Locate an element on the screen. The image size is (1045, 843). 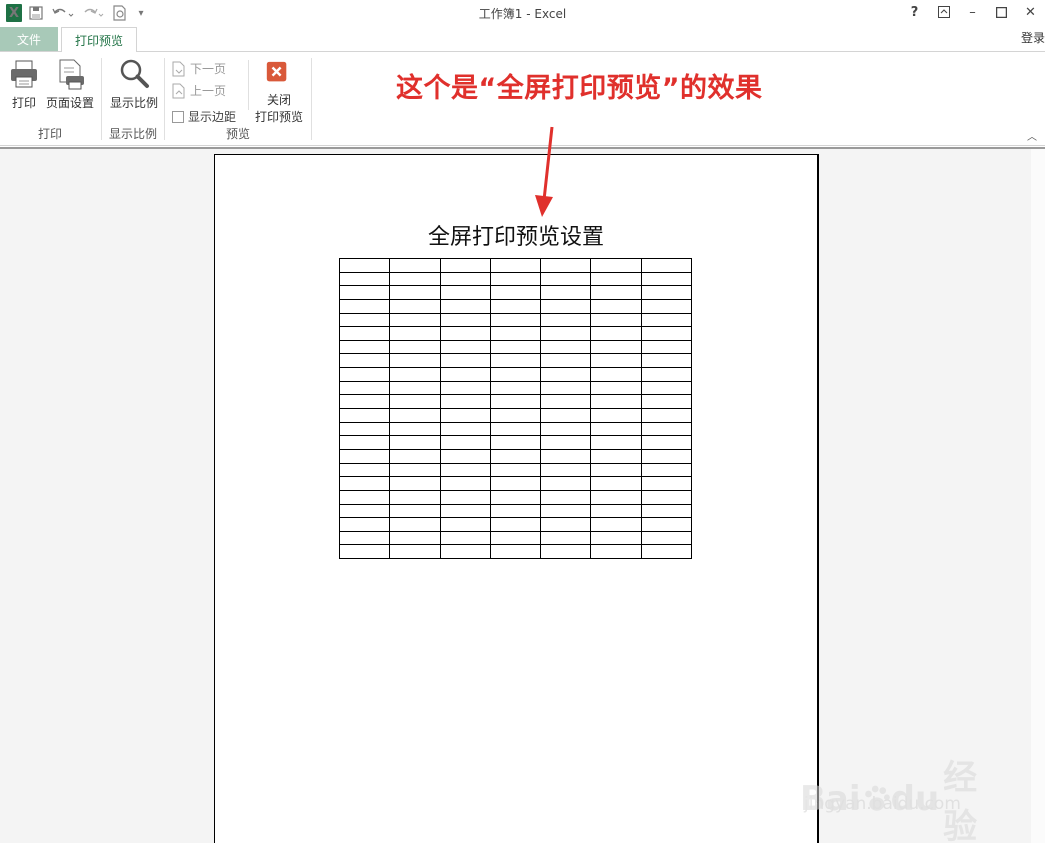
show-margins-checkbox: 显示边距 is located at coordinates (204, 116).